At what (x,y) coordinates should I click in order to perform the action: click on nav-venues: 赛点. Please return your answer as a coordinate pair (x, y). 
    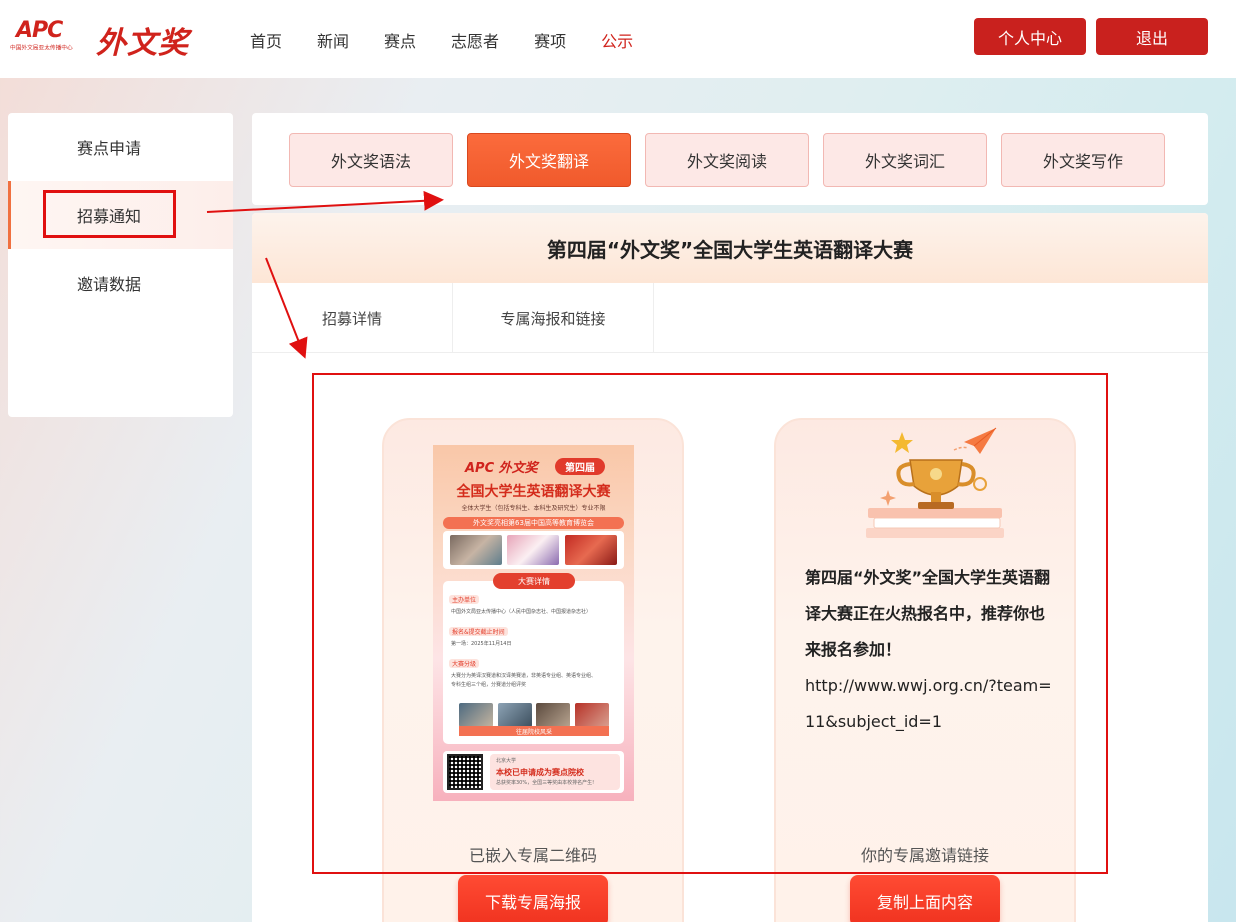
    Looking at the image, I should click on (400, 40).